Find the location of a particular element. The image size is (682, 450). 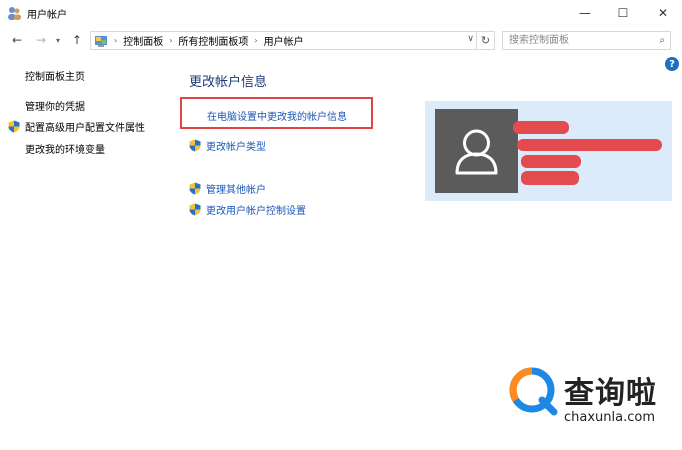

address-bar: › 控制面板 › 所有控制面板项 › 用户帐户 ∨ is located at coordinates (283, 40).